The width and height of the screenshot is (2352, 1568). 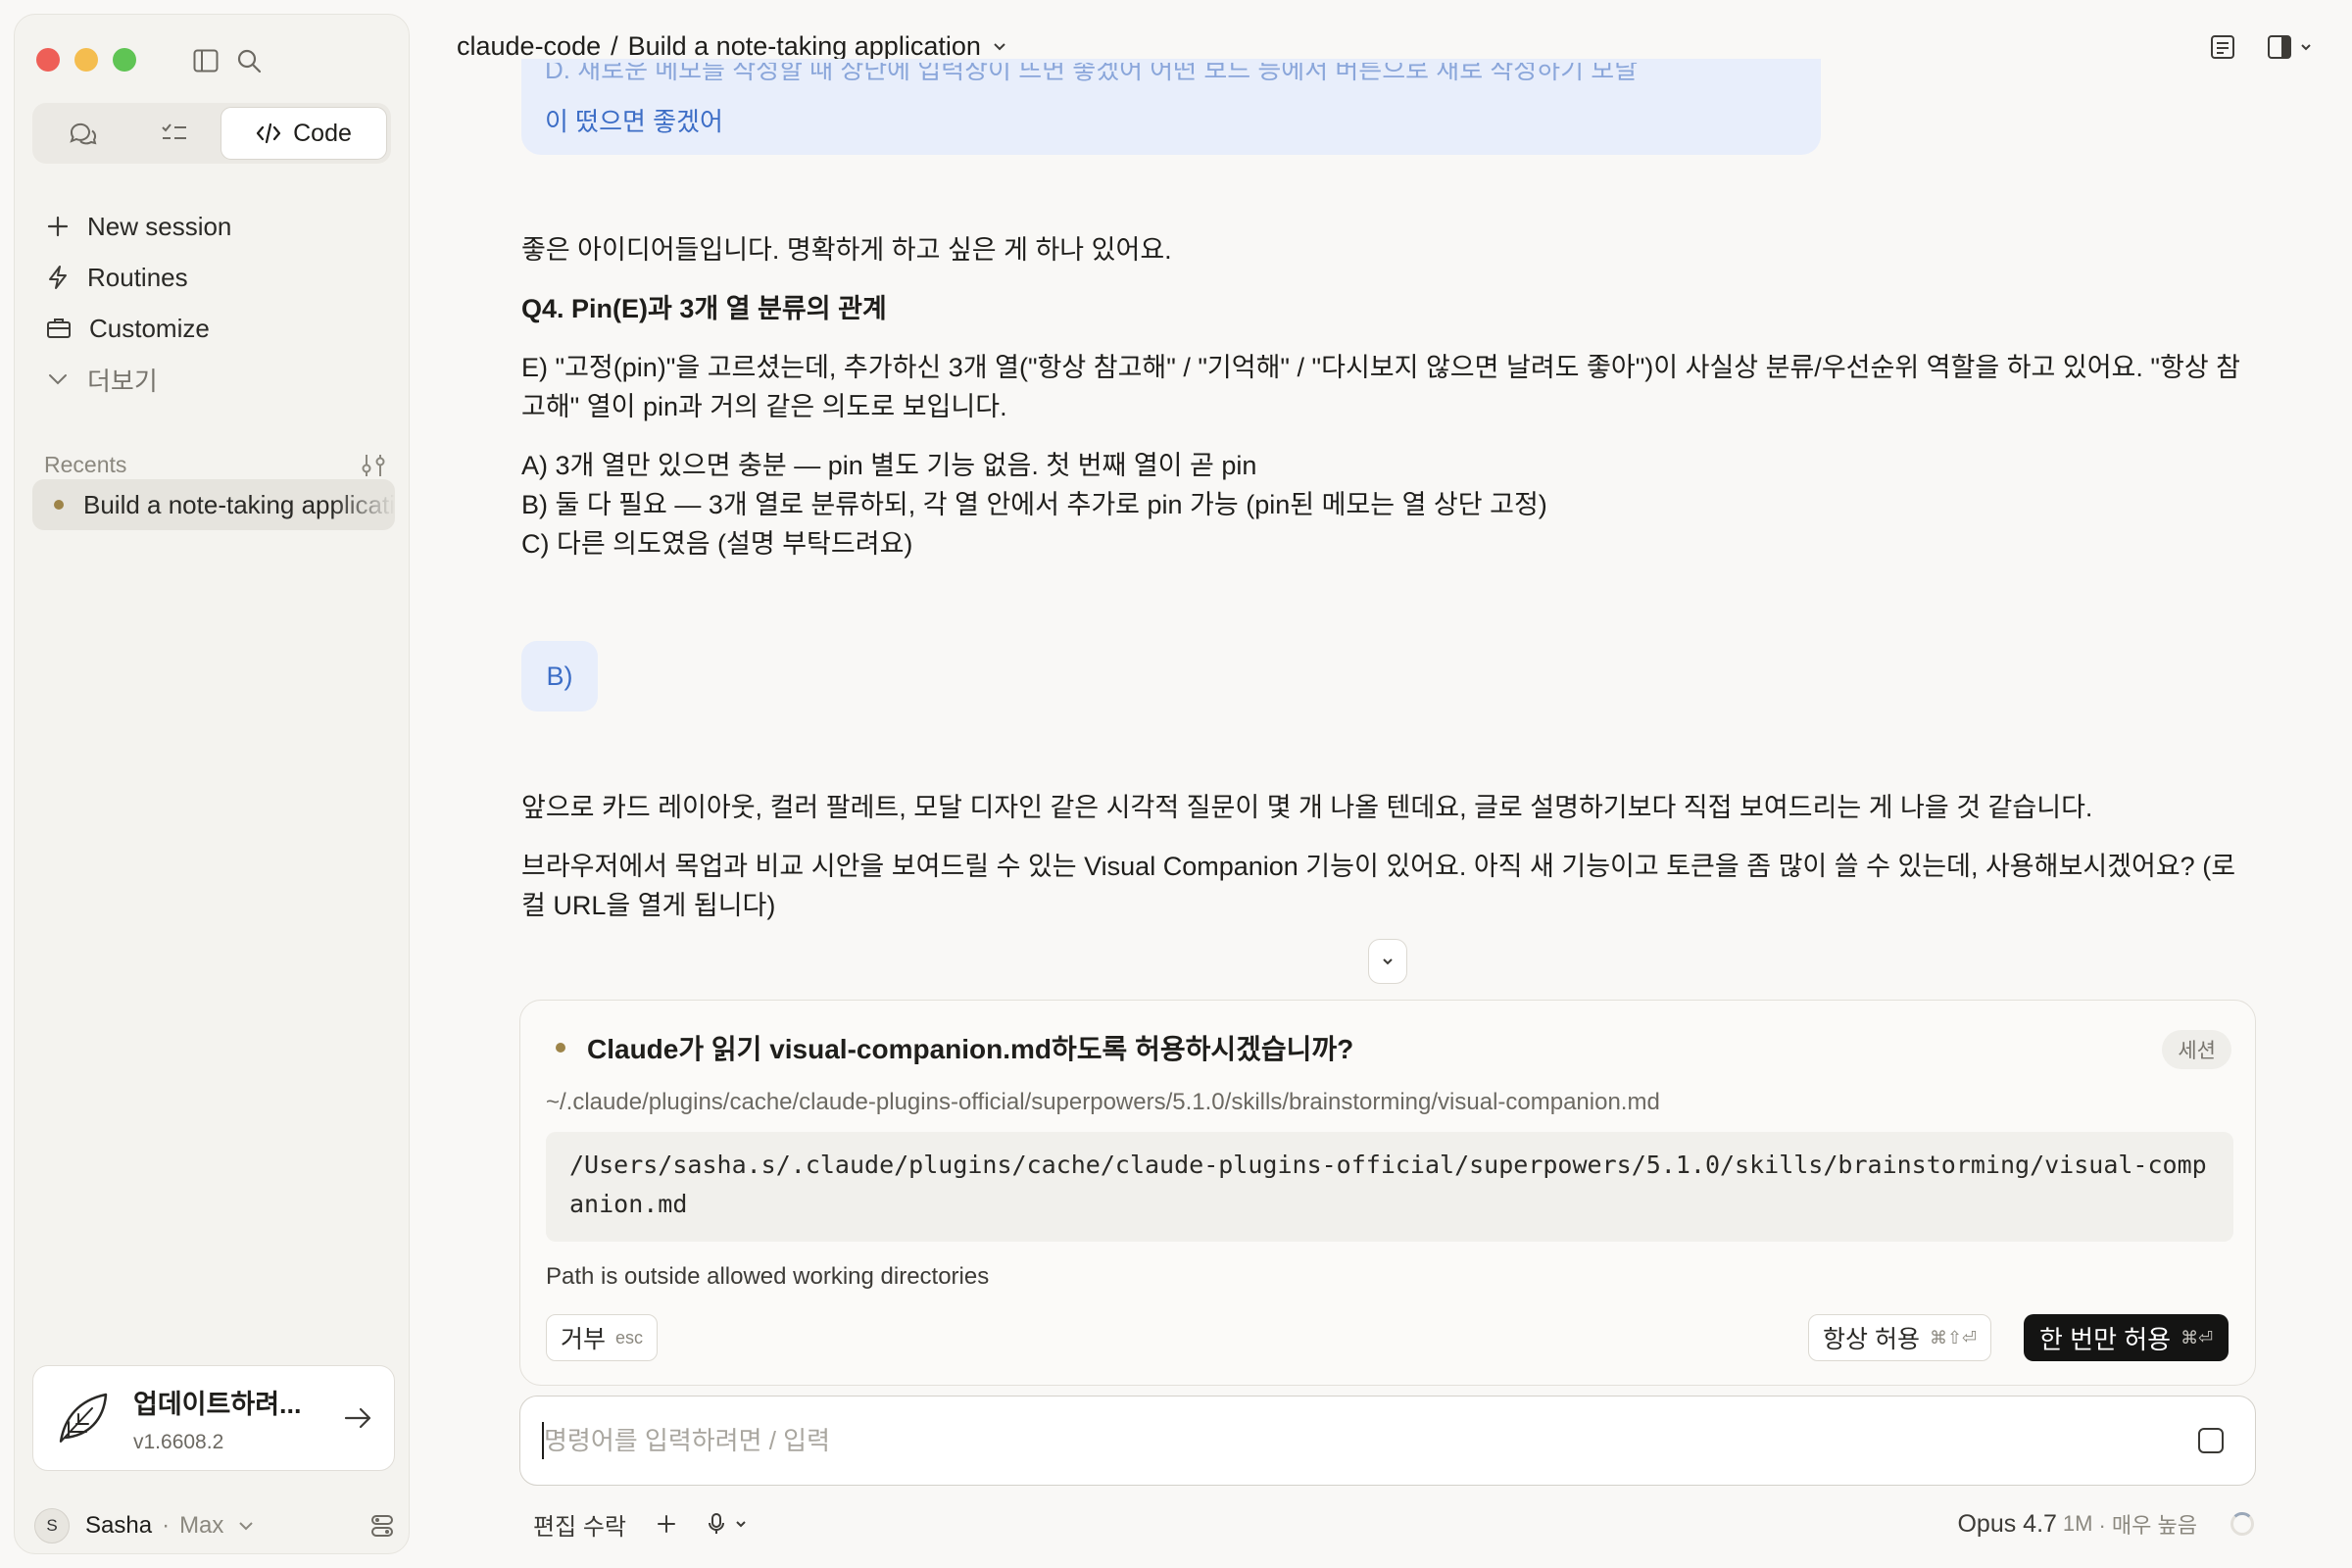 I want to click on microphone-icon, so click(x=716, y=1523).